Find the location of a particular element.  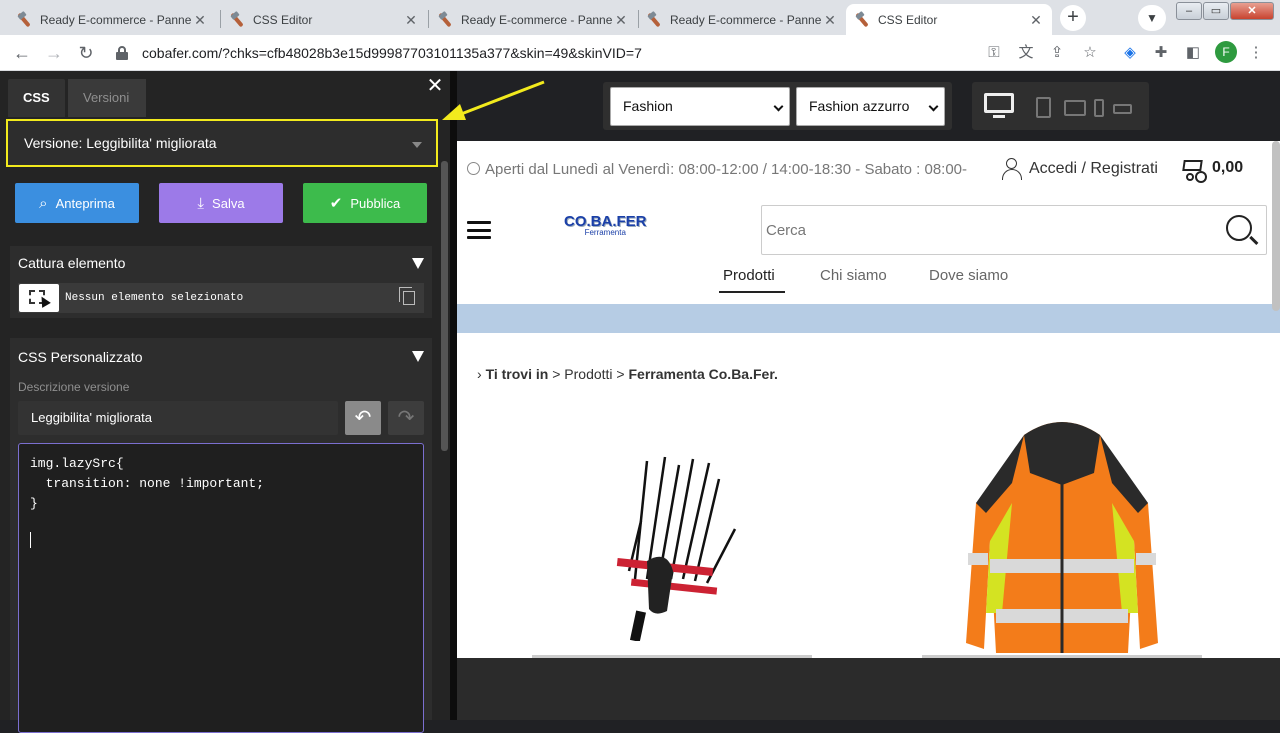

description-input: Leggibilita' migliorata is located at coordinates (178, 418).